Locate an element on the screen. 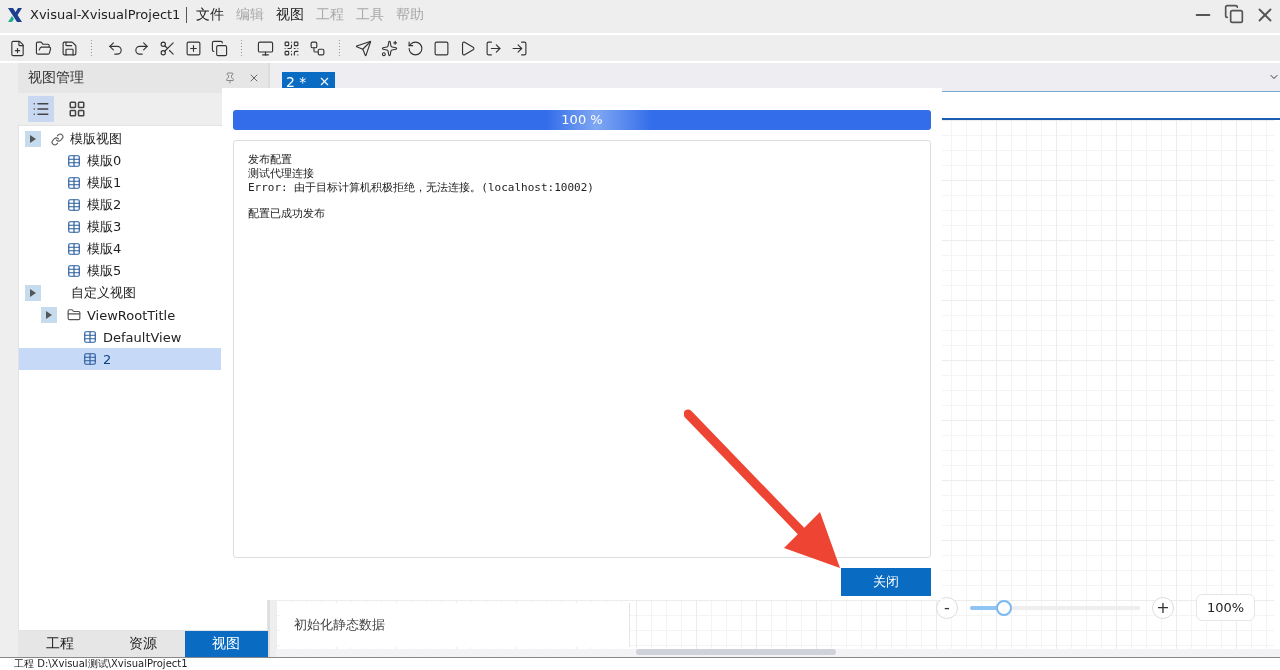  tree-item: 模版0 is located at coordinates (120, 161).